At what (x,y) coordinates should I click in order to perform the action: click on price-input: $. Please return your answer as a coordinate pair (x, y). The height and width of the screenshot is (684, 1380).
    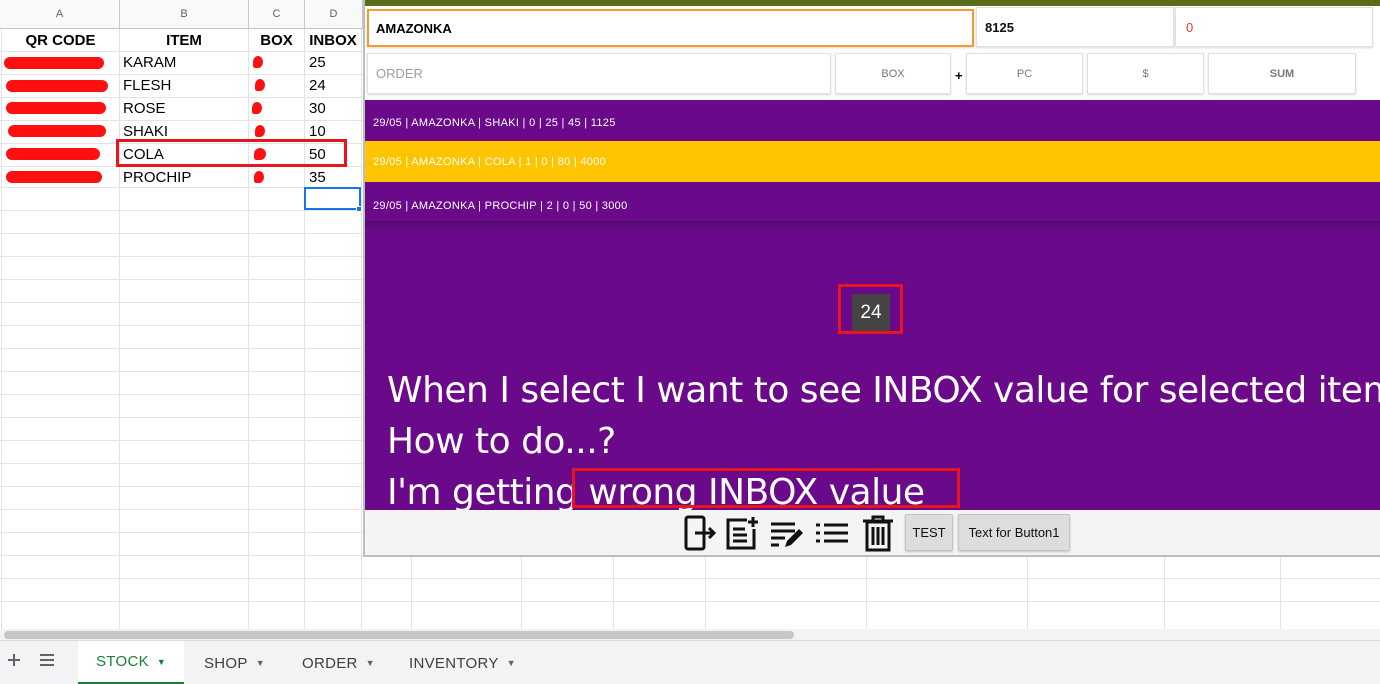
    Looking at the image, I should click on (1145, 73).